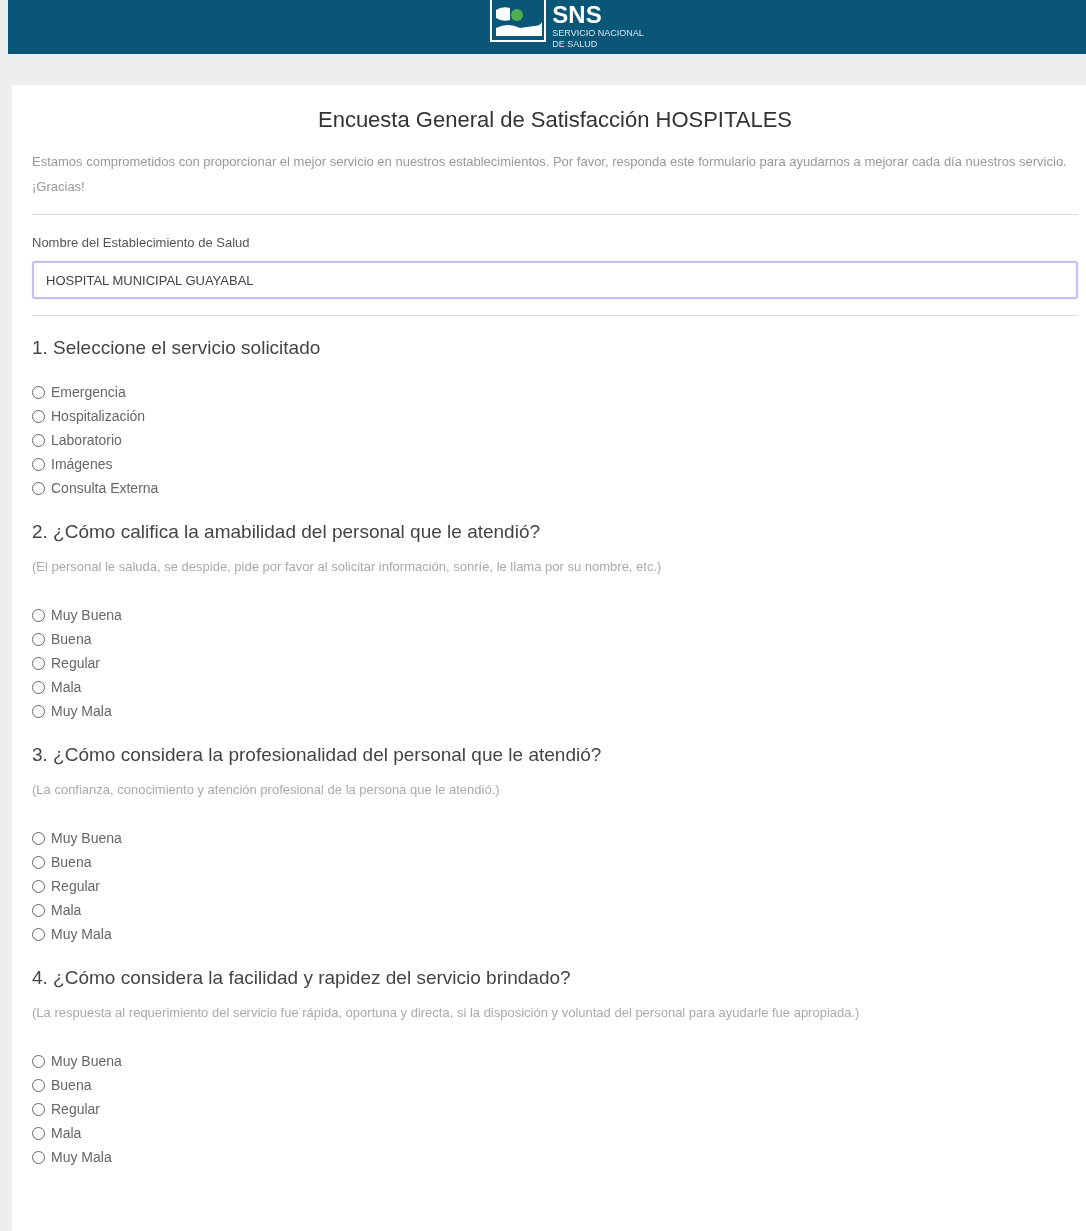  What do you see at coordinates (577, 15) in the screenshot?
I see `logo-name: SNS` at bounding box center [577, 15].